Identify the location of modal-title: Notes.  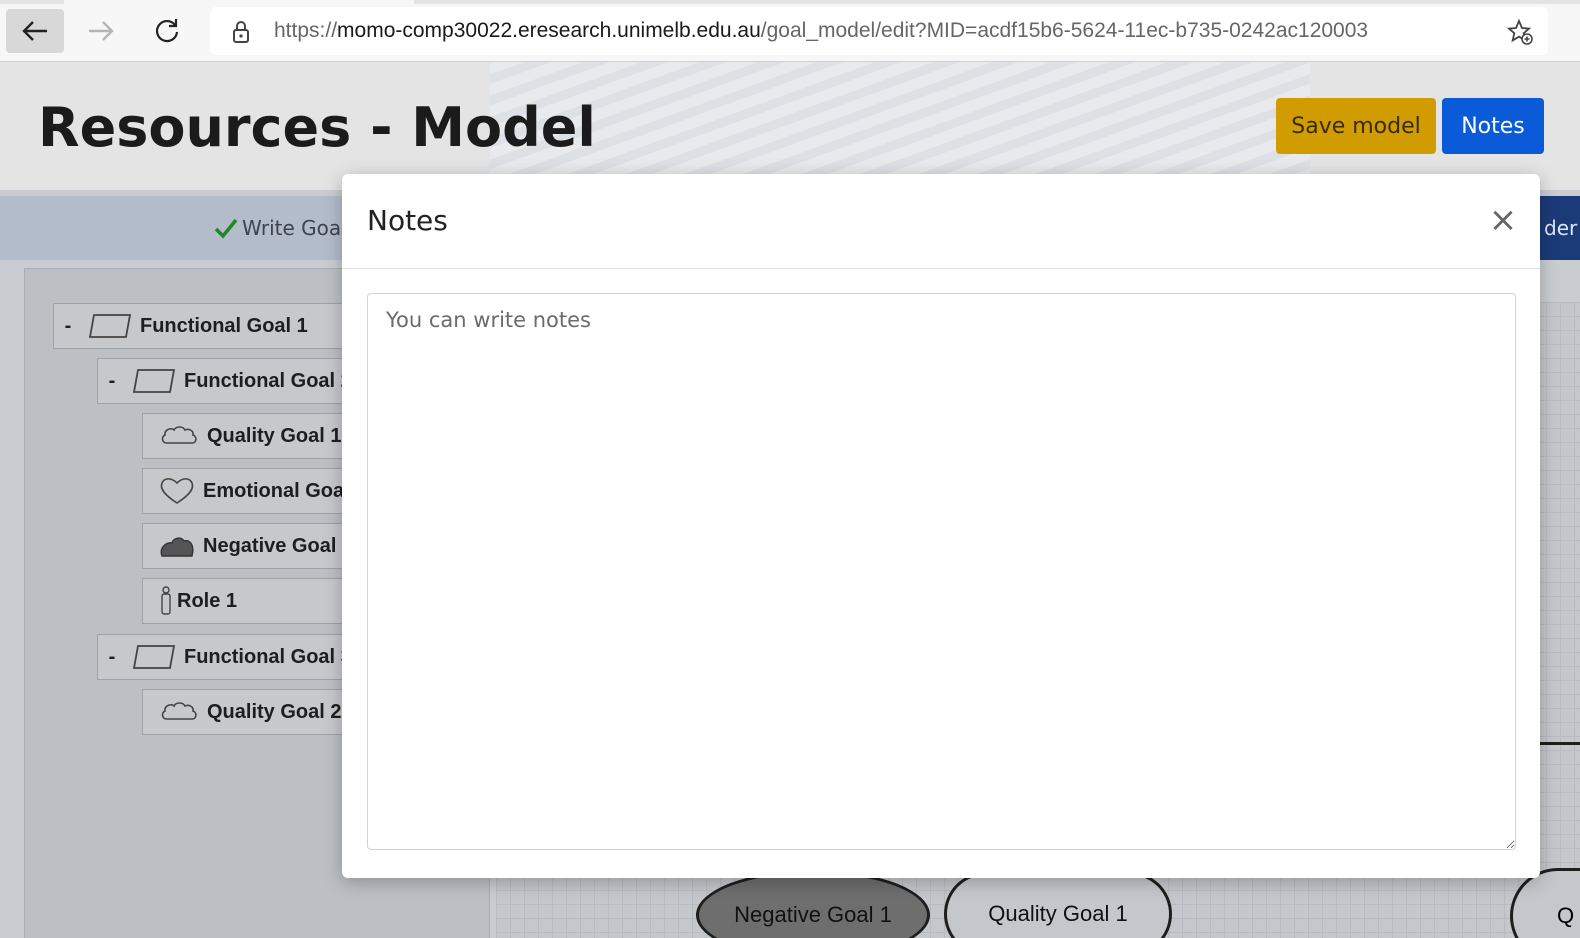
(407, 220).